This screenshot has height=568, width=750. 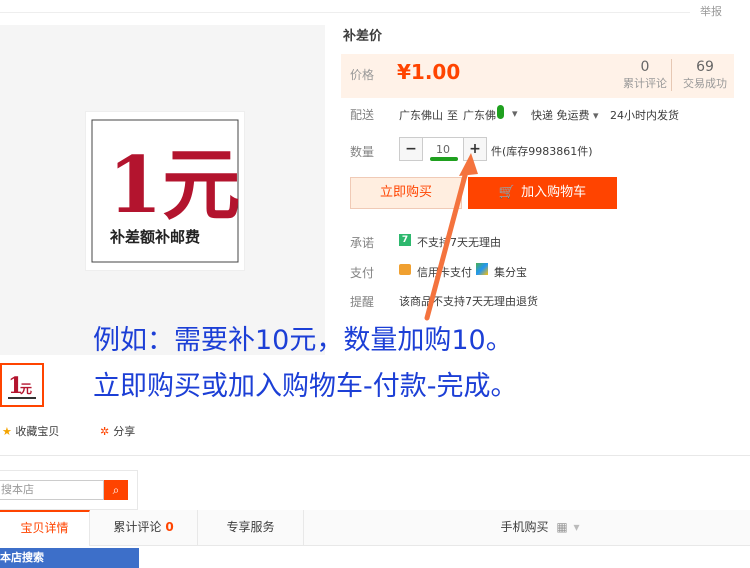 What do you see at coordinates (405, 269) in the screenshot?
I see `credit-card-icon` at bounding box center [405, 269].